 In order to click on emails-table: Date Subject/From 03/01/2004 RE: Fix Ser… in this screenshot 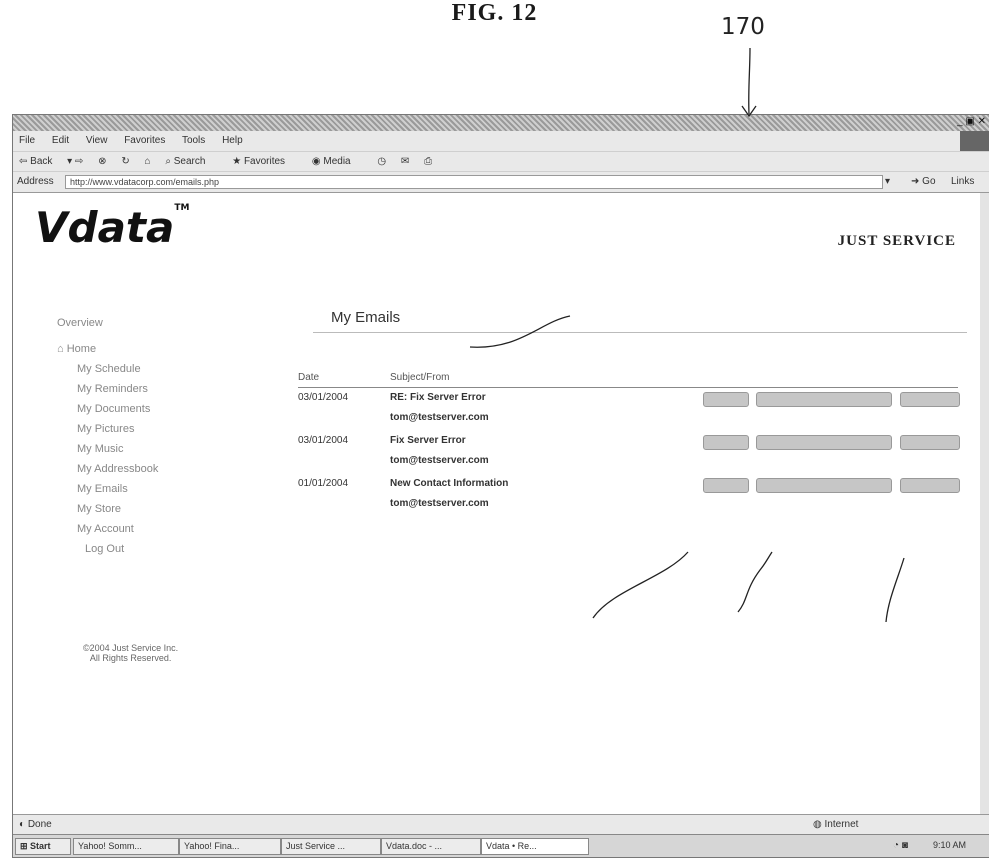, I will do `click(629, 444)`.